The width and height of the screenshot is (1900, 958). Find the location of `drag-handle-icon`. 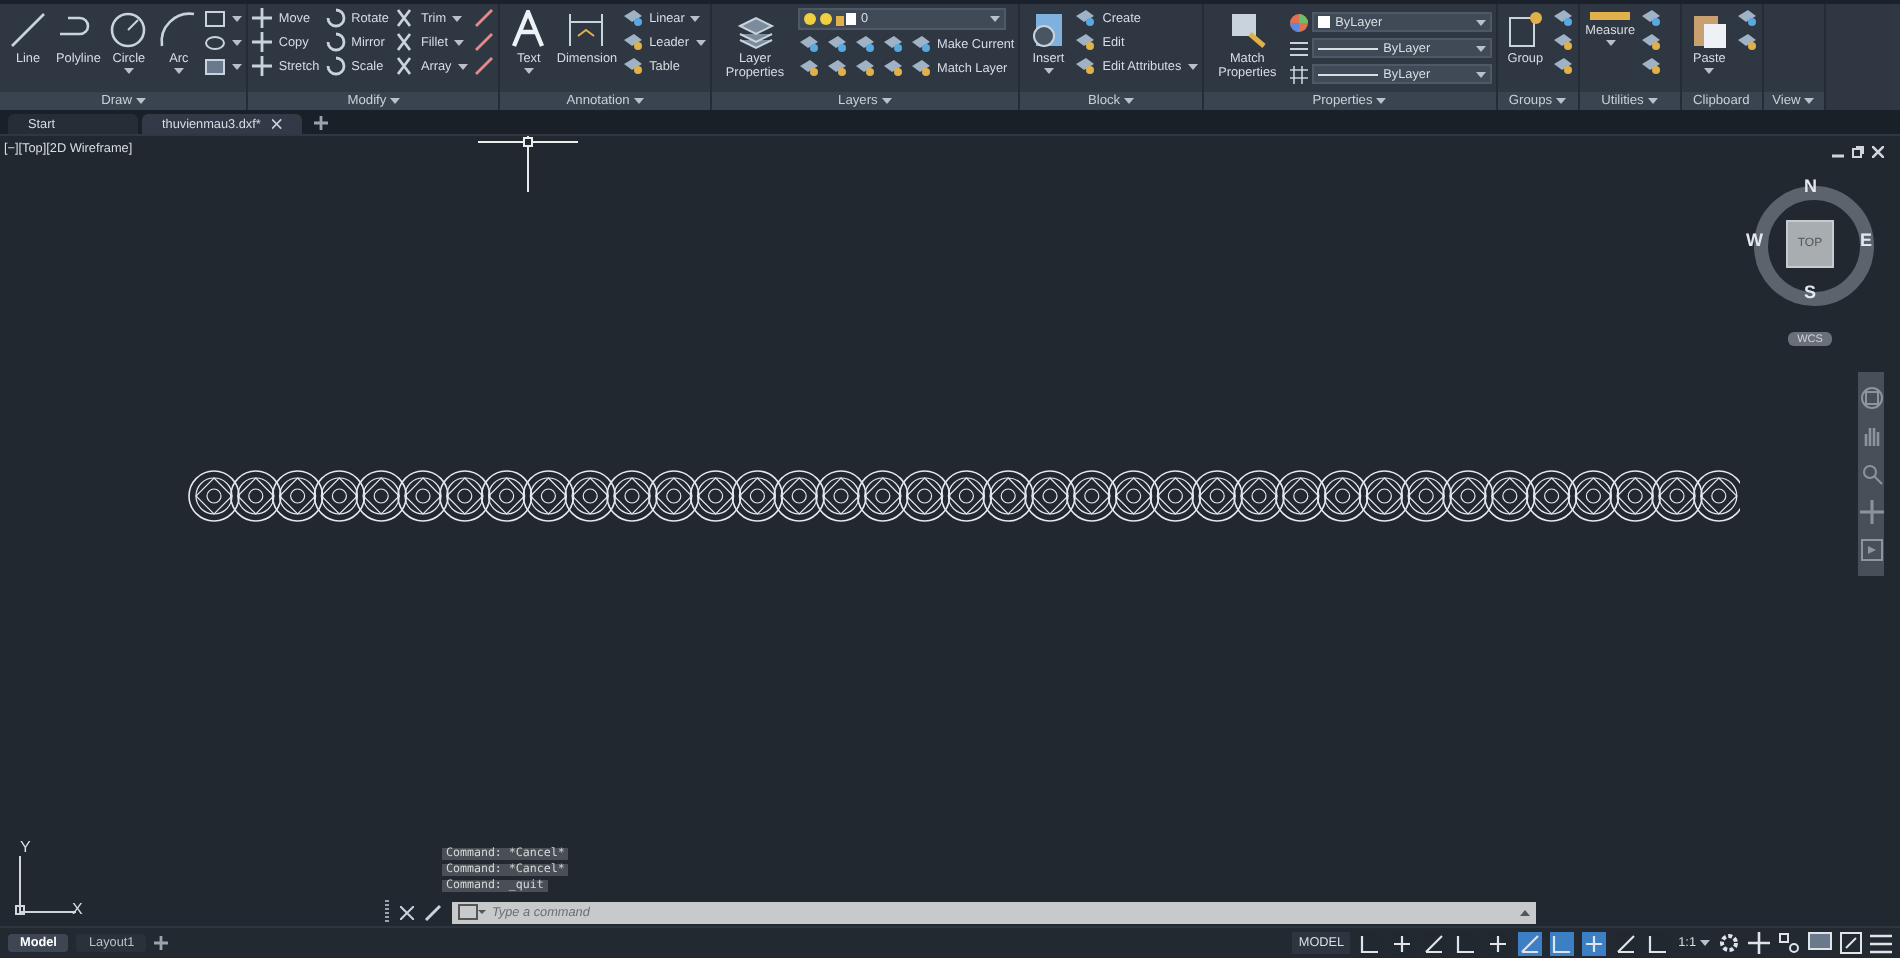

drag-handle-icon is located at coordinates (387, 912).